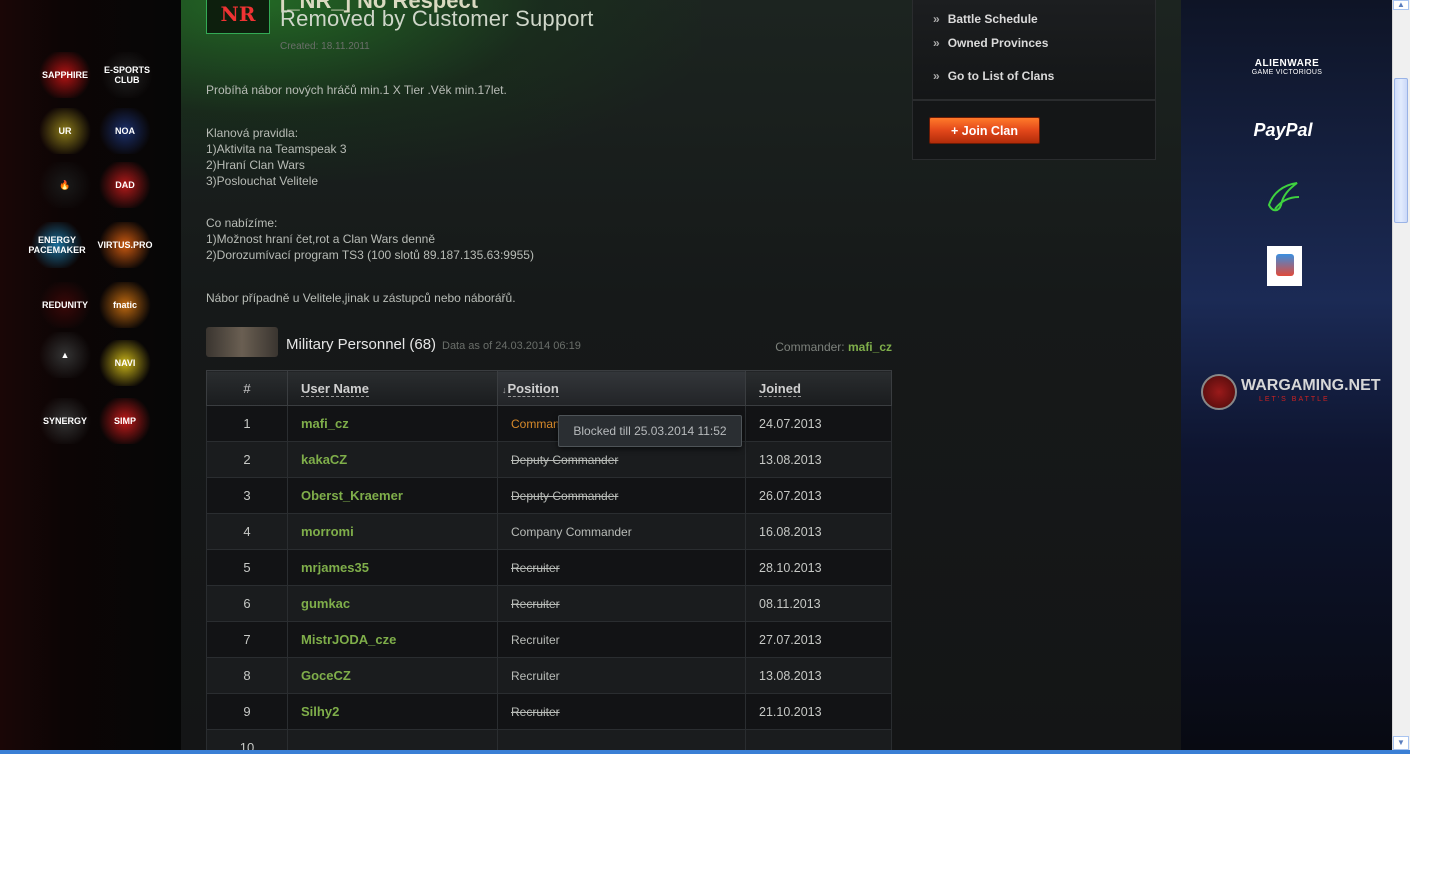 The width and height of the screenshot is (1440, 870). What do you see at coordinates (326, 675) in the screenshot?
I see `member-name-link-text: GoceCZ` at bounding box center [326, 675].